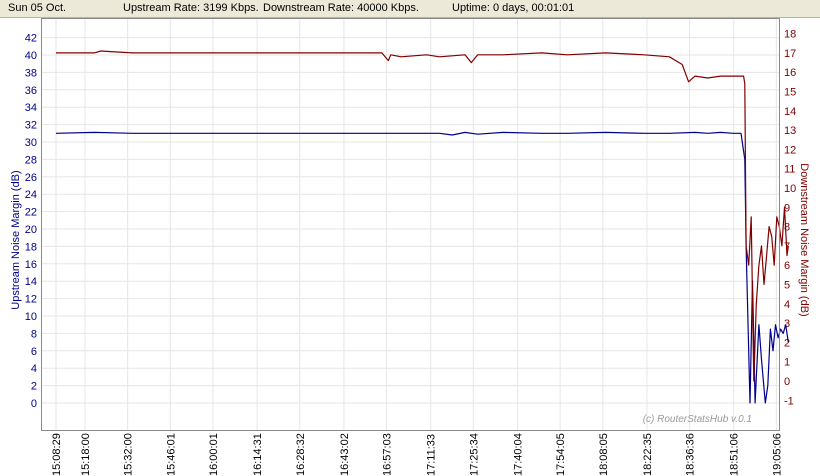 This screenshot has width=820, height=476. Describe the element at coordinates (790, 131) in the screenshot. I see `right-tick-label: 13` at that location.